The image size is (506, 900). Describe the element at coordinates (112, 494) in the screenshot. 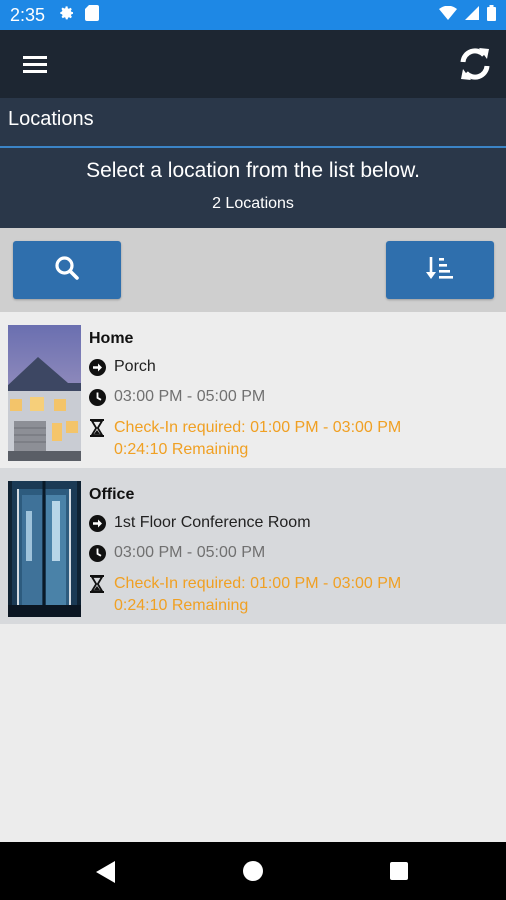

I see `location-name: Office` at that location.